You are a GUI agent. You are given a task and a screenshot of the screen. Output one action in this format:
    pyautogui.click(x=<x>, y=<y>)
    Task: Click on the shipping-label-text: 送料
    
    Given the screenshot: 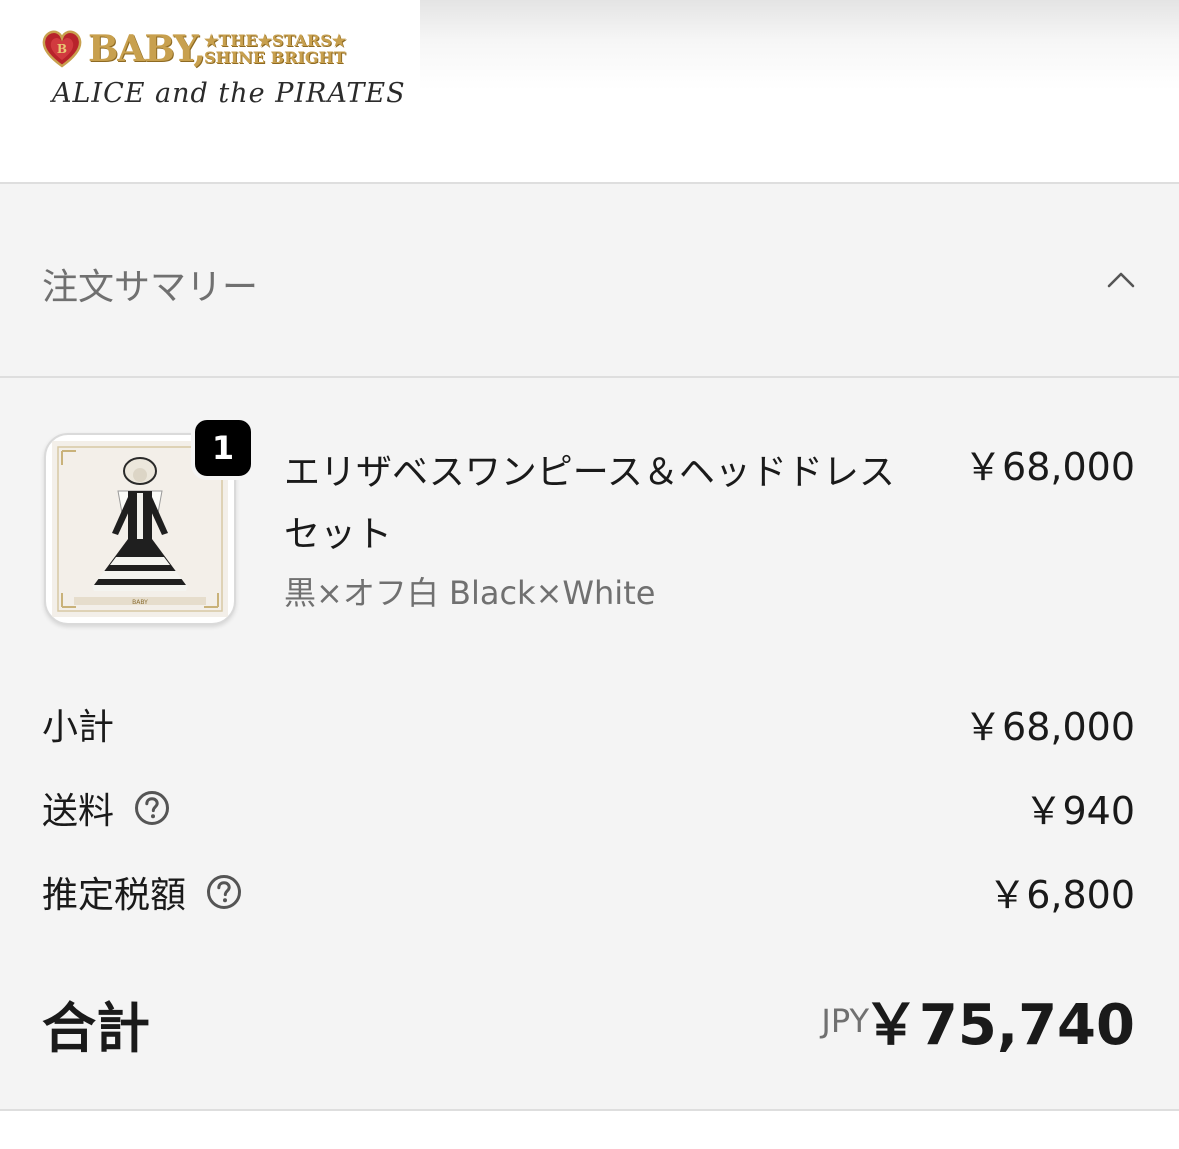 What is the action you would take?
    pyautogui.click(x=78, y=811)
    